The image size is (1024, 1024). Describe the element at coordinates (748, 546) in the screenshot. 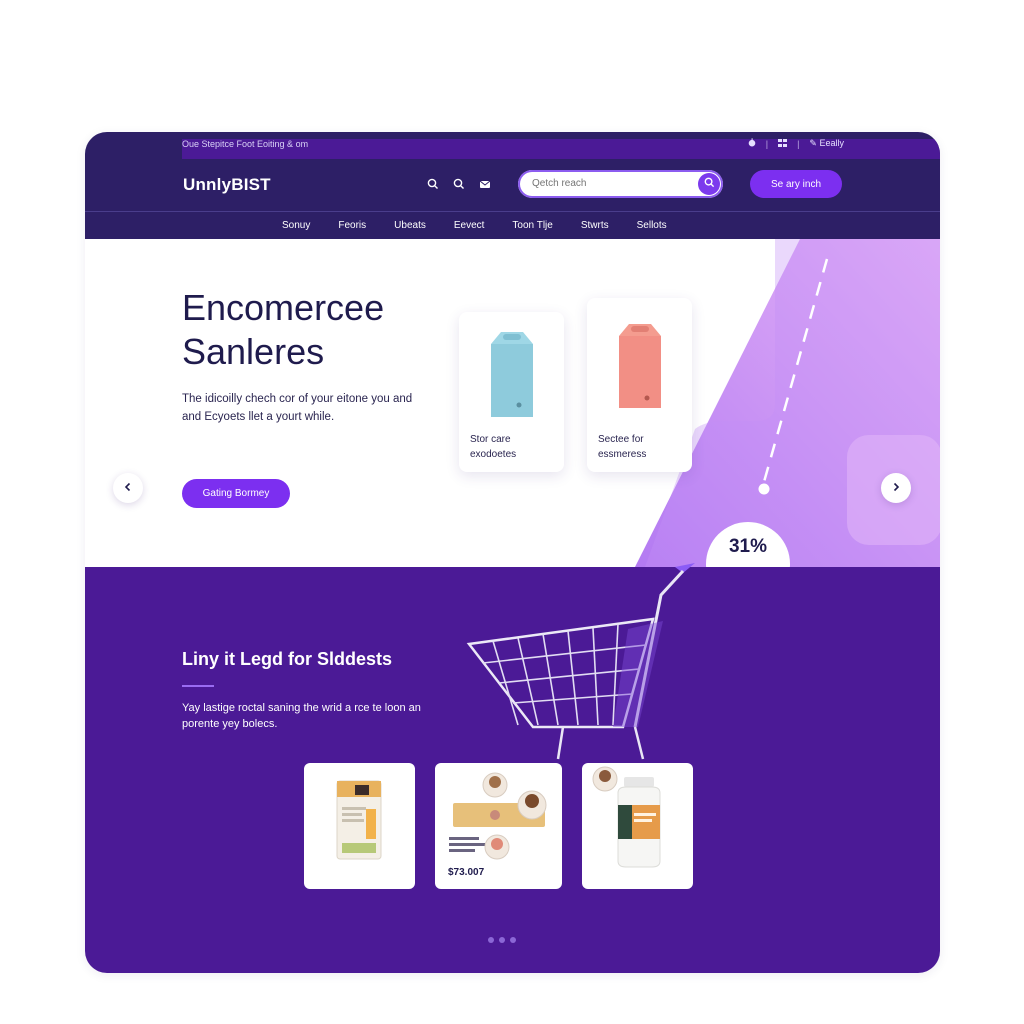

I see `discount-percent: 31%` at that location.